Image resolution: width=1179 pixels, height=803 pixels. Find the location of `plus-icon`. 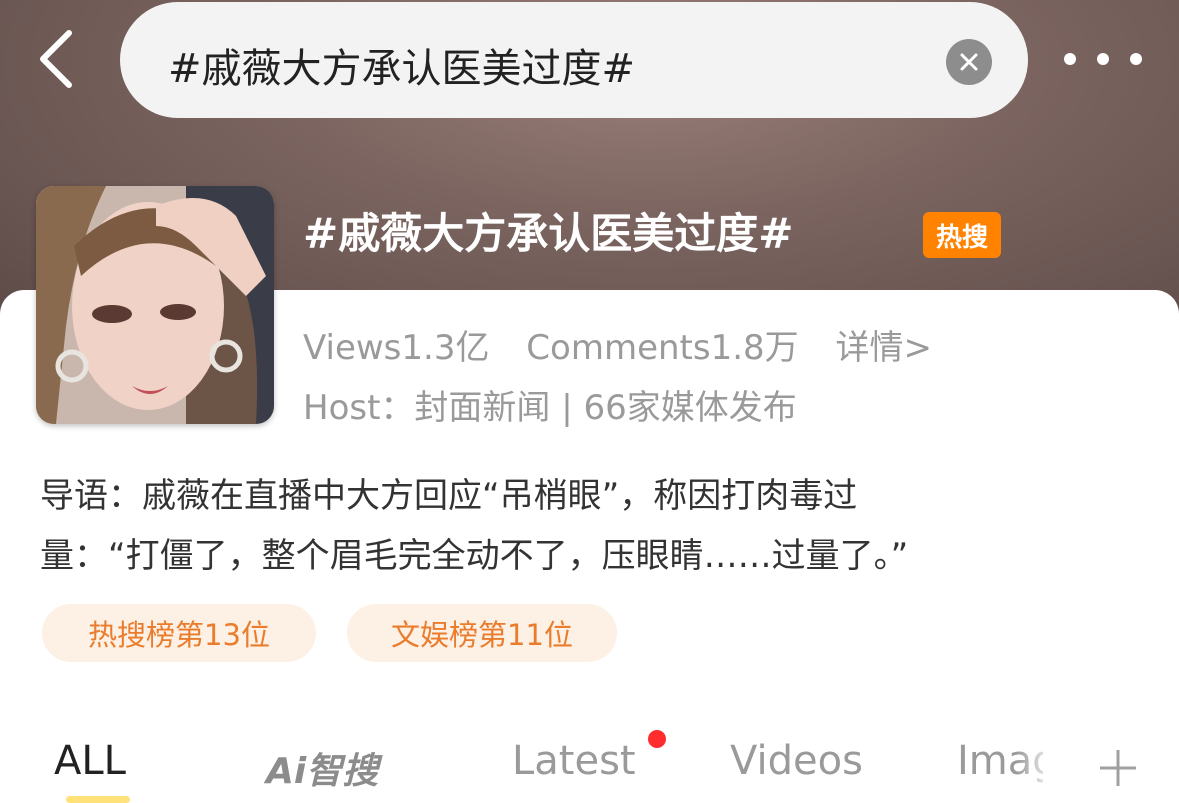

plus-icon is located at coordinates (1118, 768).